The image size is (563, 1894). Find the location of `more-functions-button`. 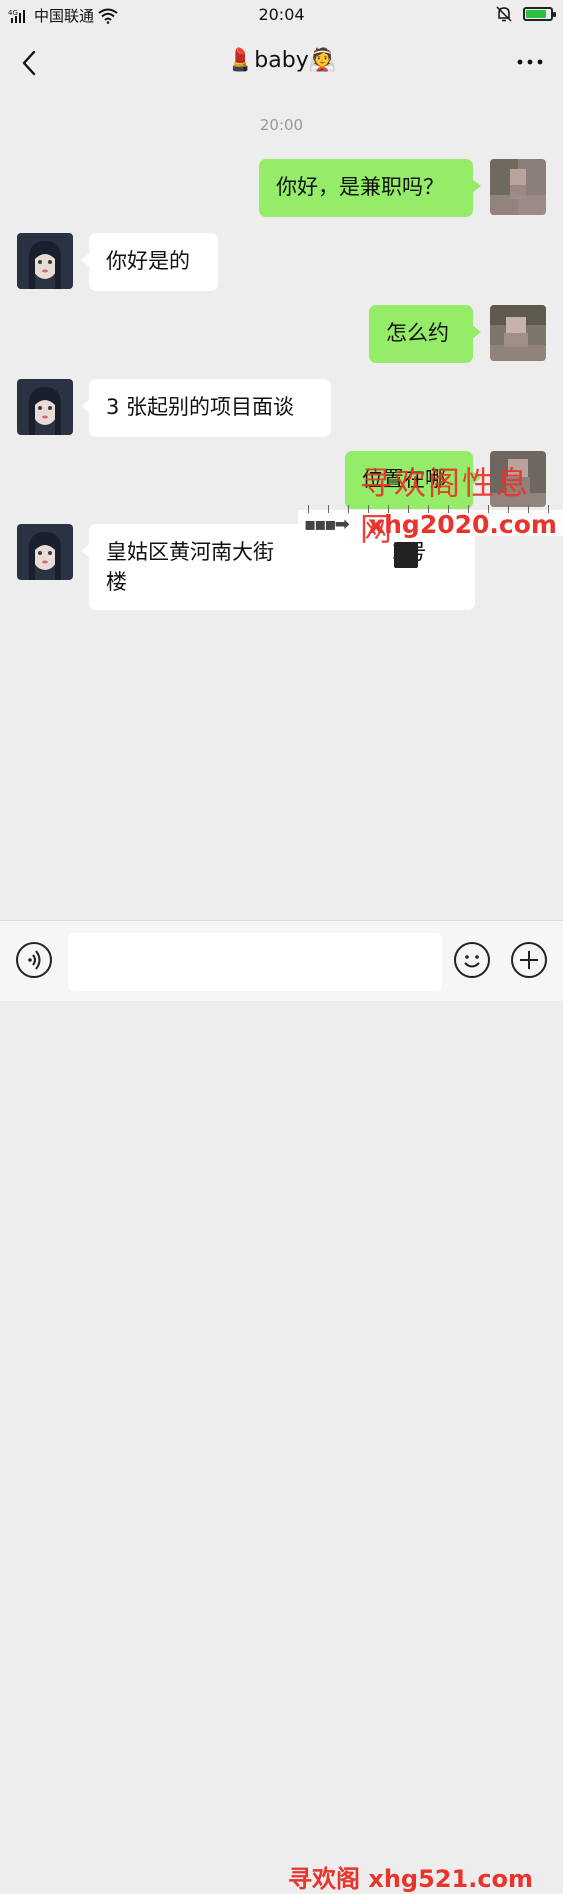

more-functions-button is located at coordinates (529, 960).